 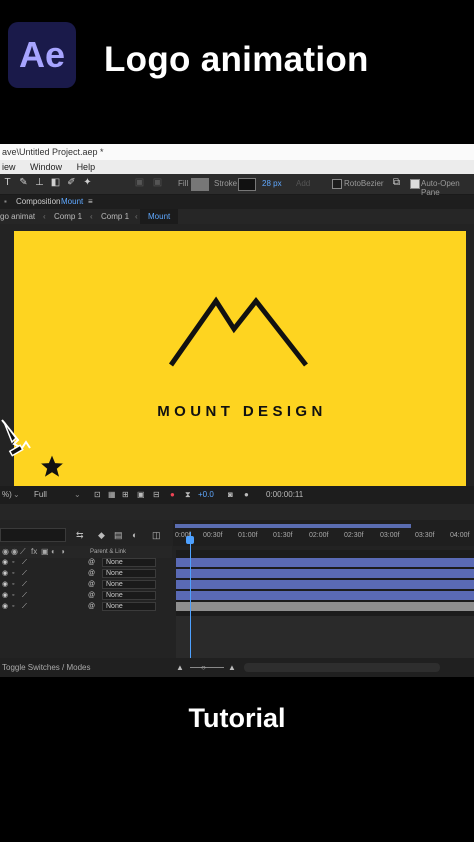 What do you see at coordinates (125, 495) in the screenshot?
I see `mask-visibility-icon: ⊞` at bounding box center [125, 495].